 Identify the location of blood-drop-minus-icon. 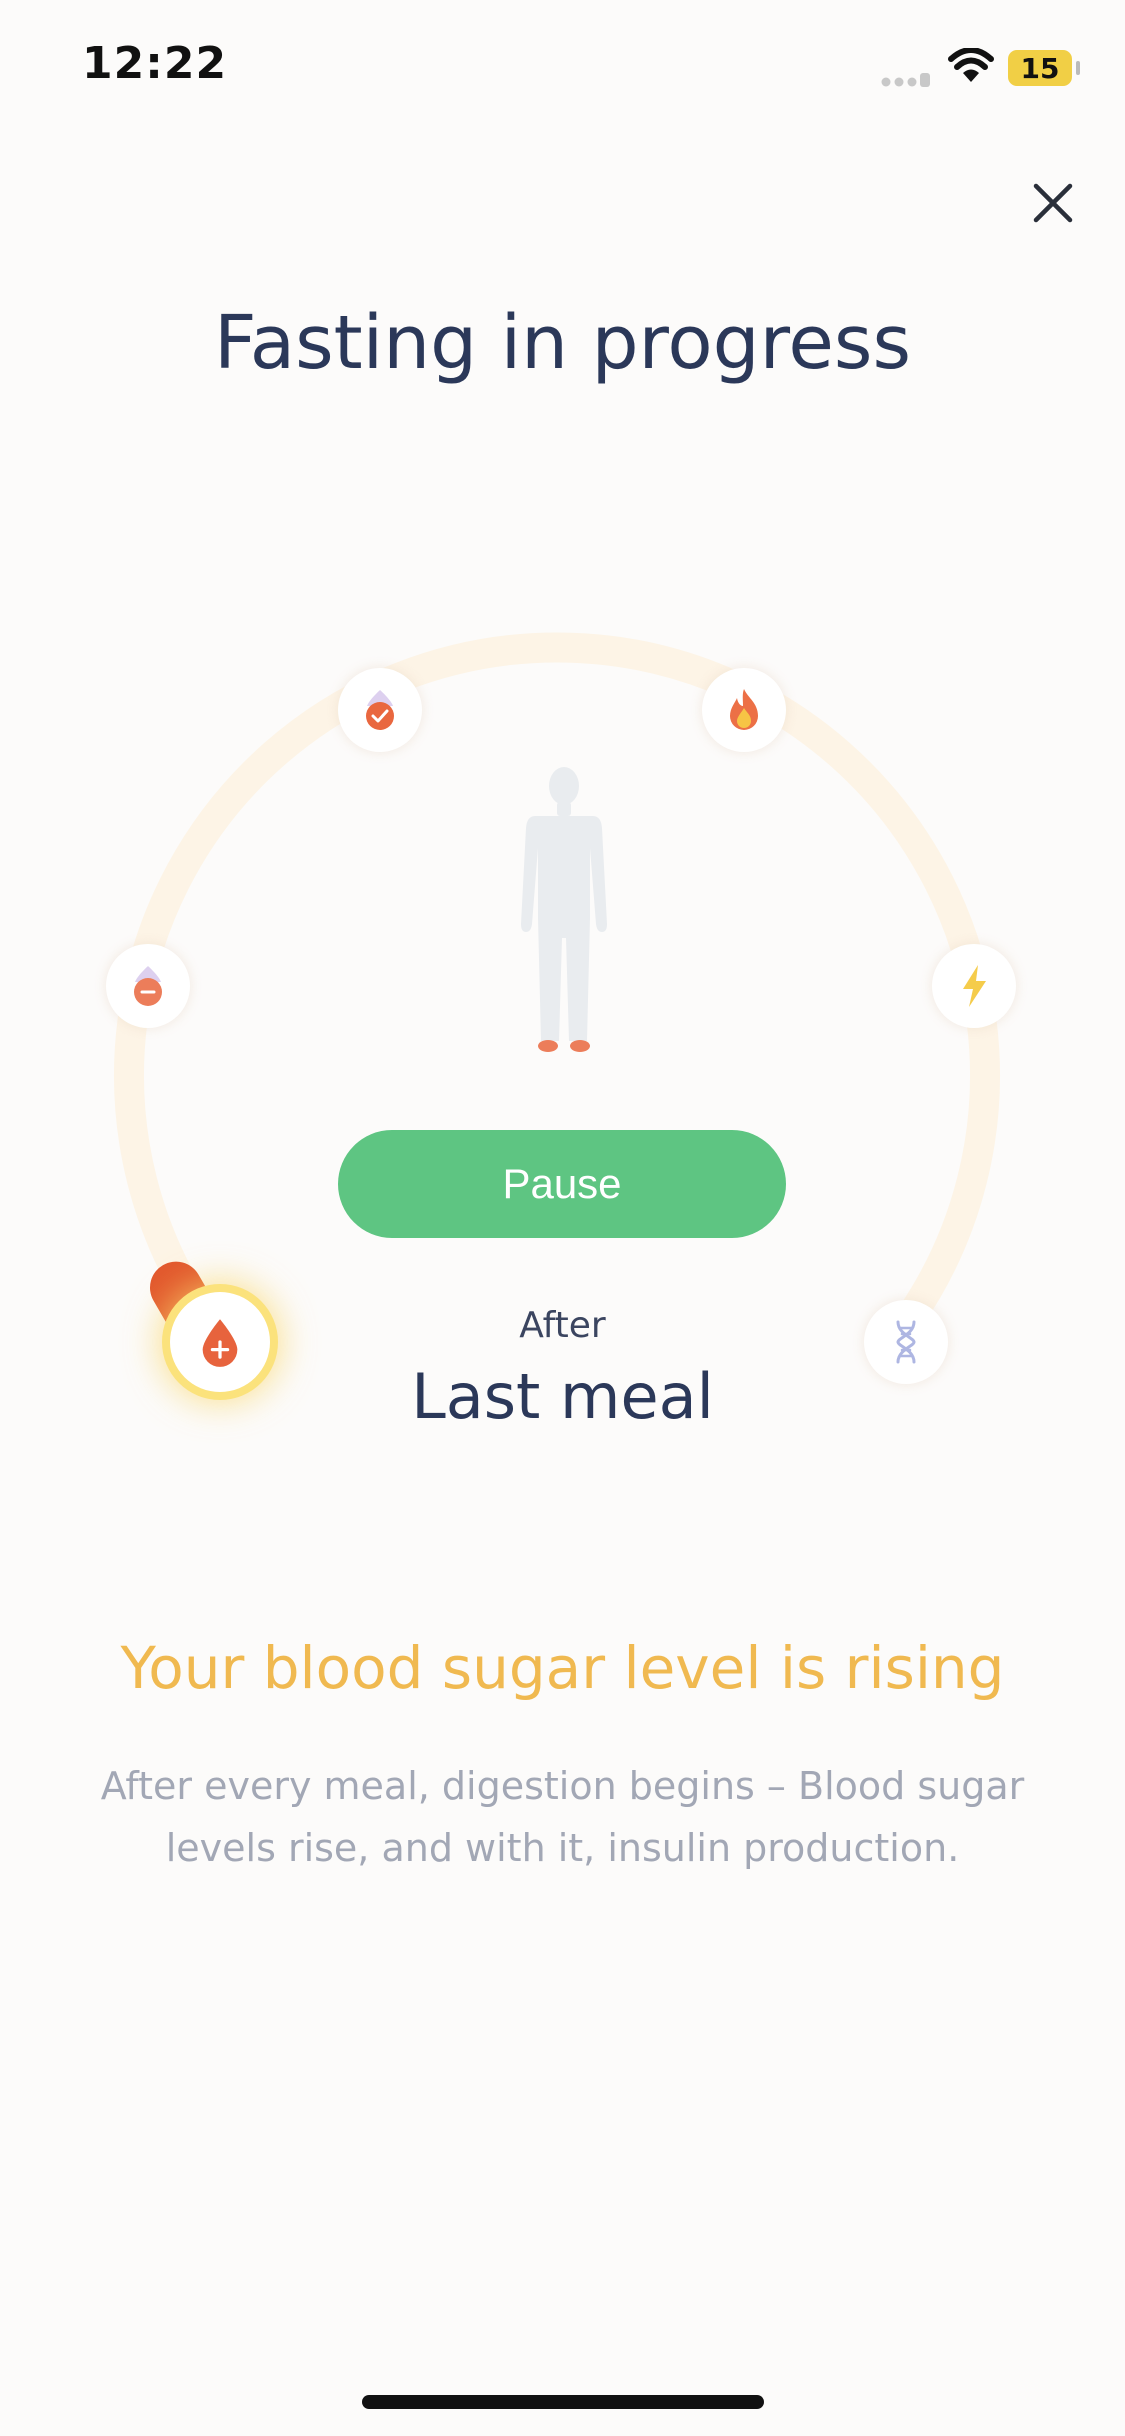
(148, 986).